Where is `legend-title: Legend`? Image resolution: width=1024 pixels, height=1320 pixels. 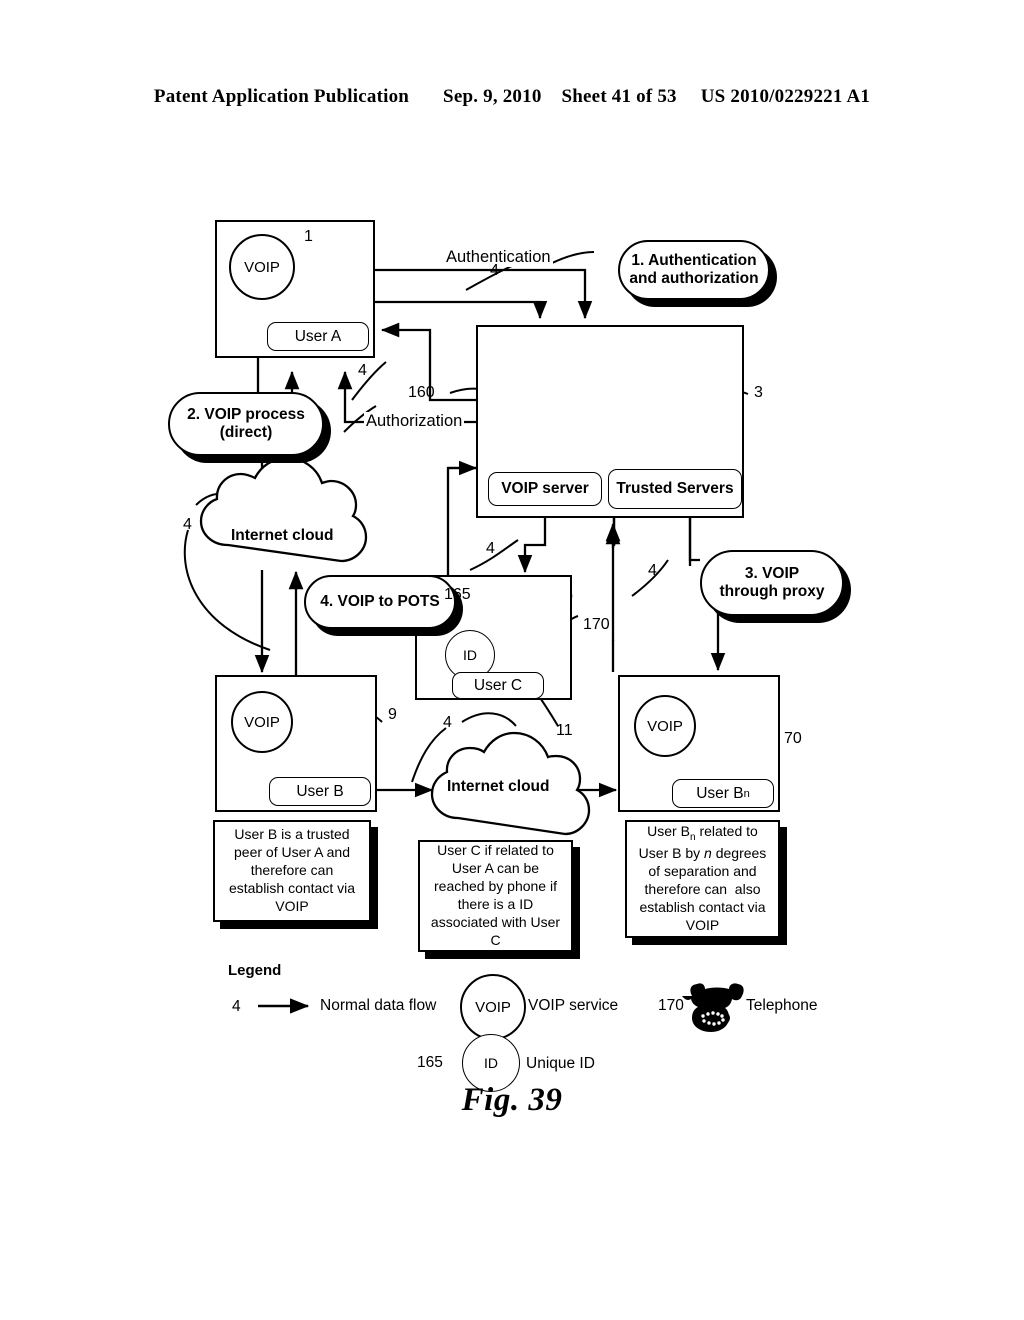
legend-title: Legend is located at coordinates (255, 970).